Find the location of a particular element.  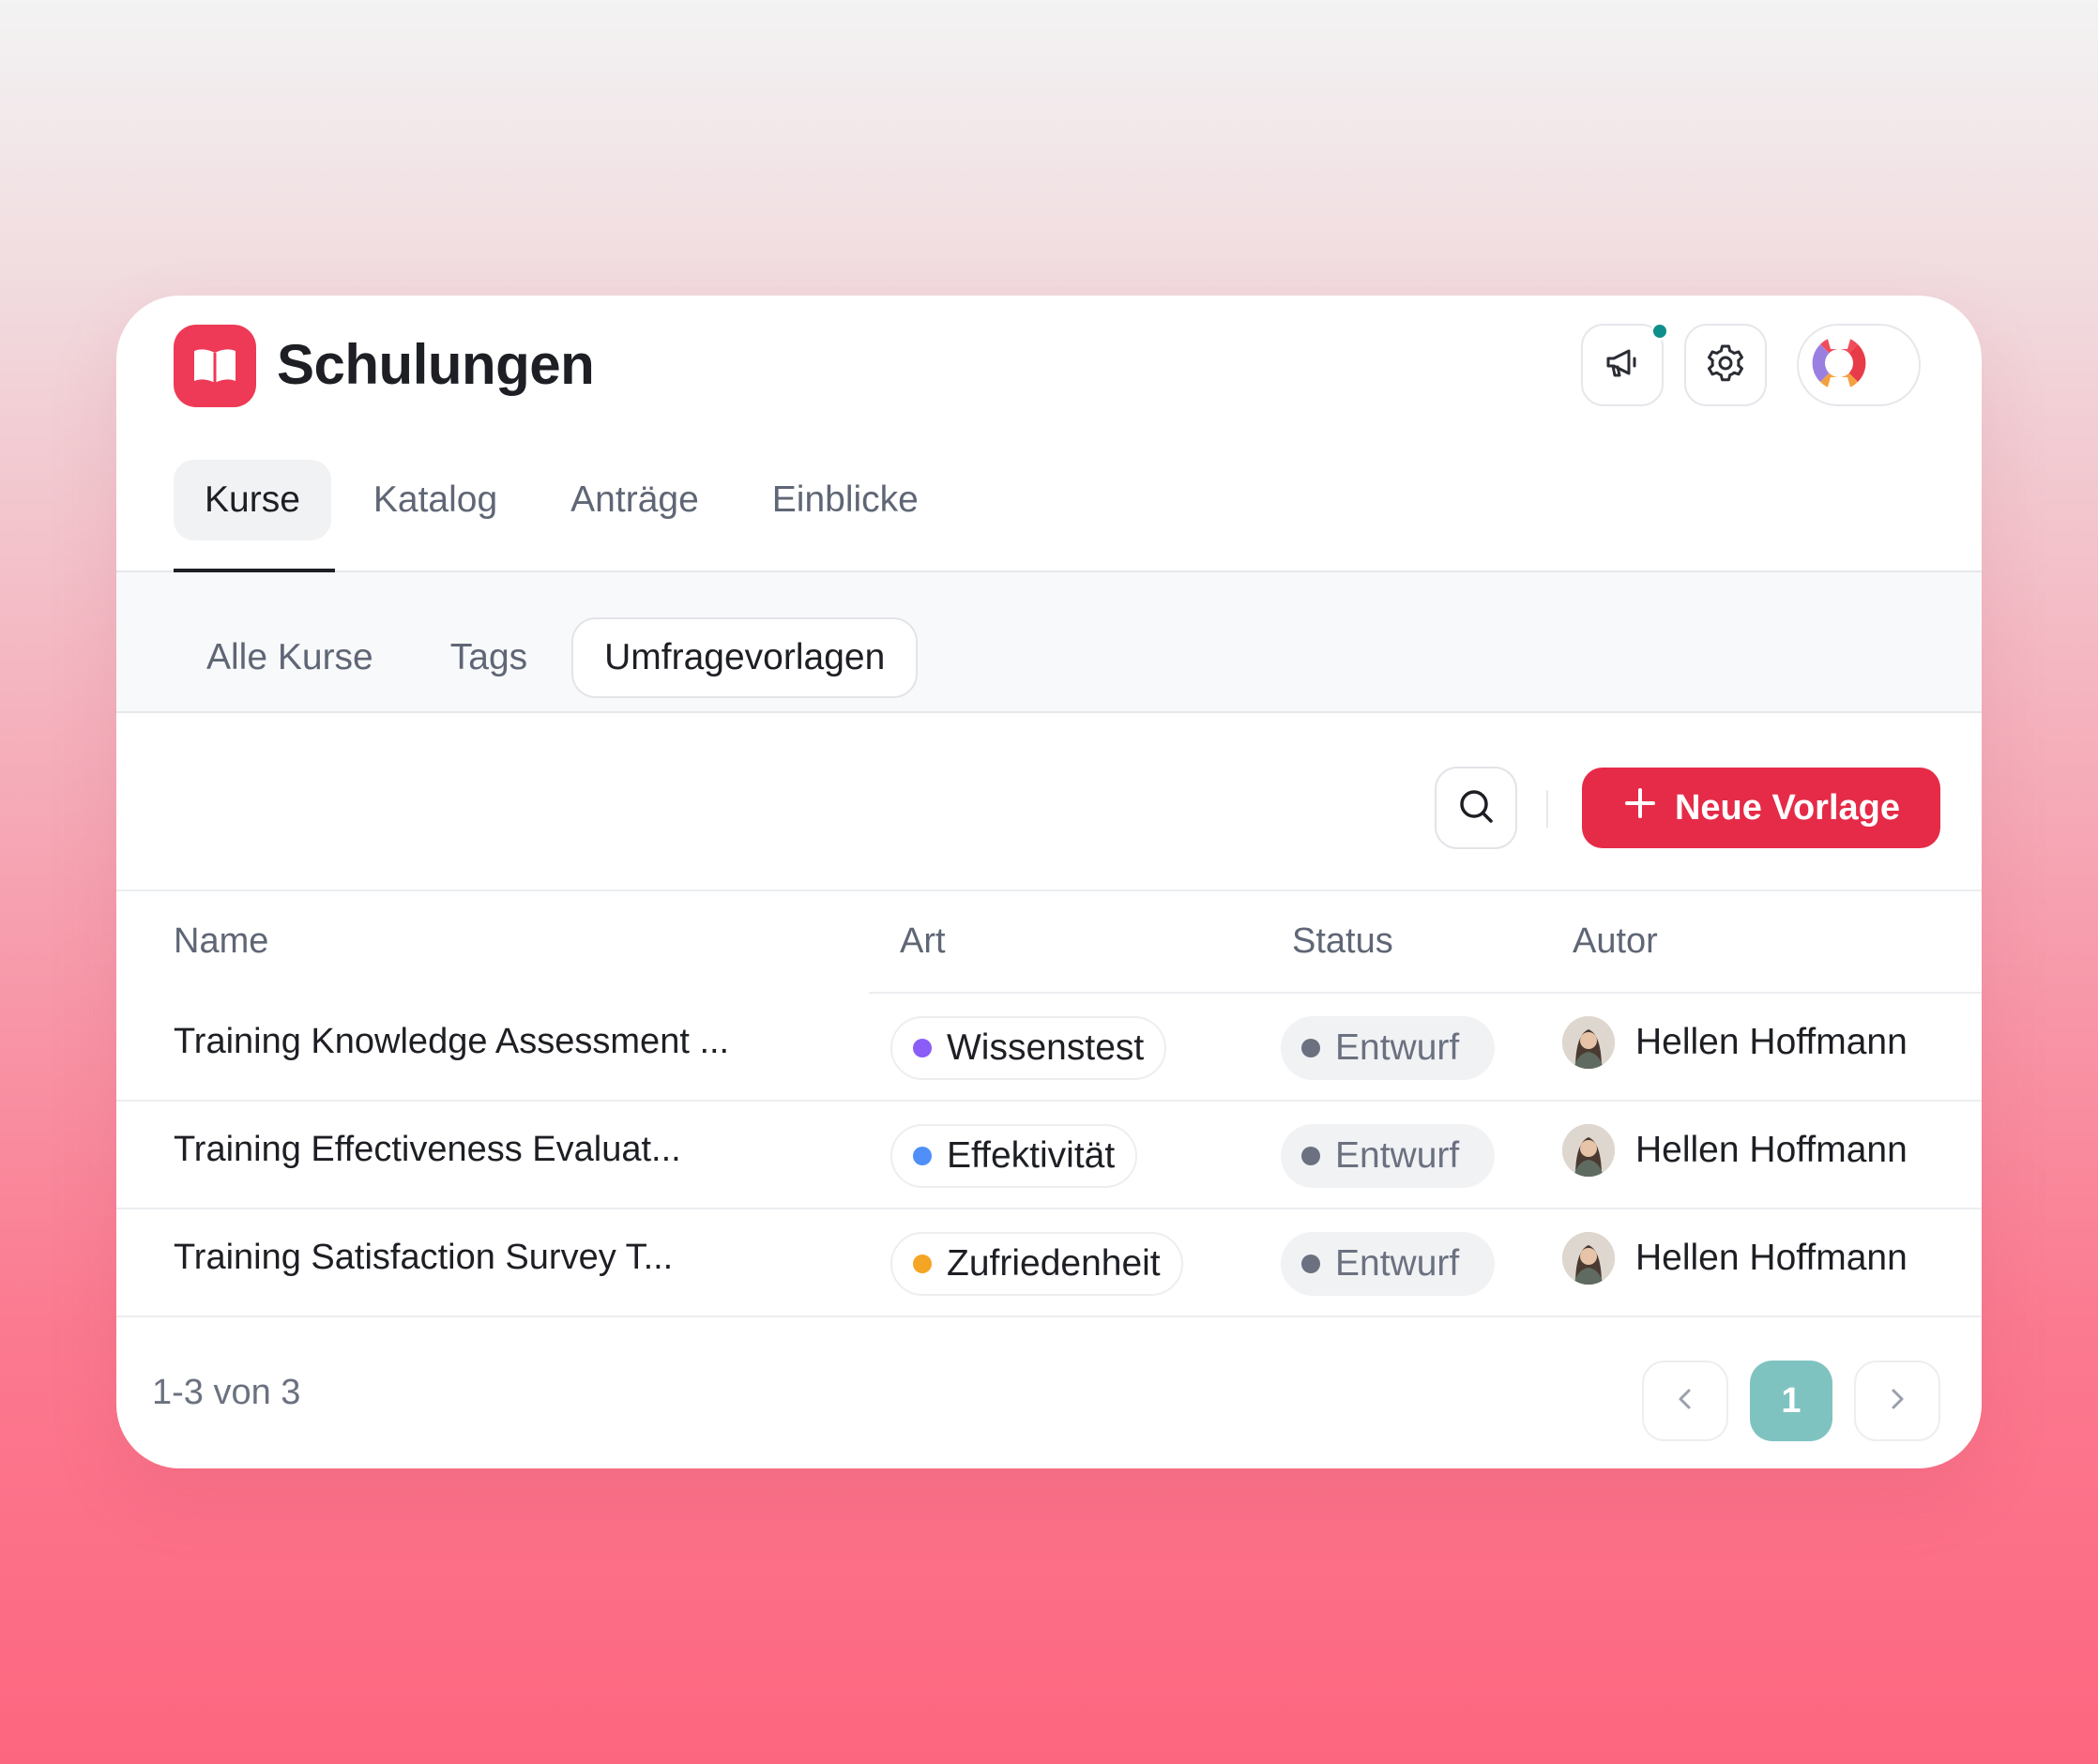

book-open-icon is located at coordinates (215, 366).